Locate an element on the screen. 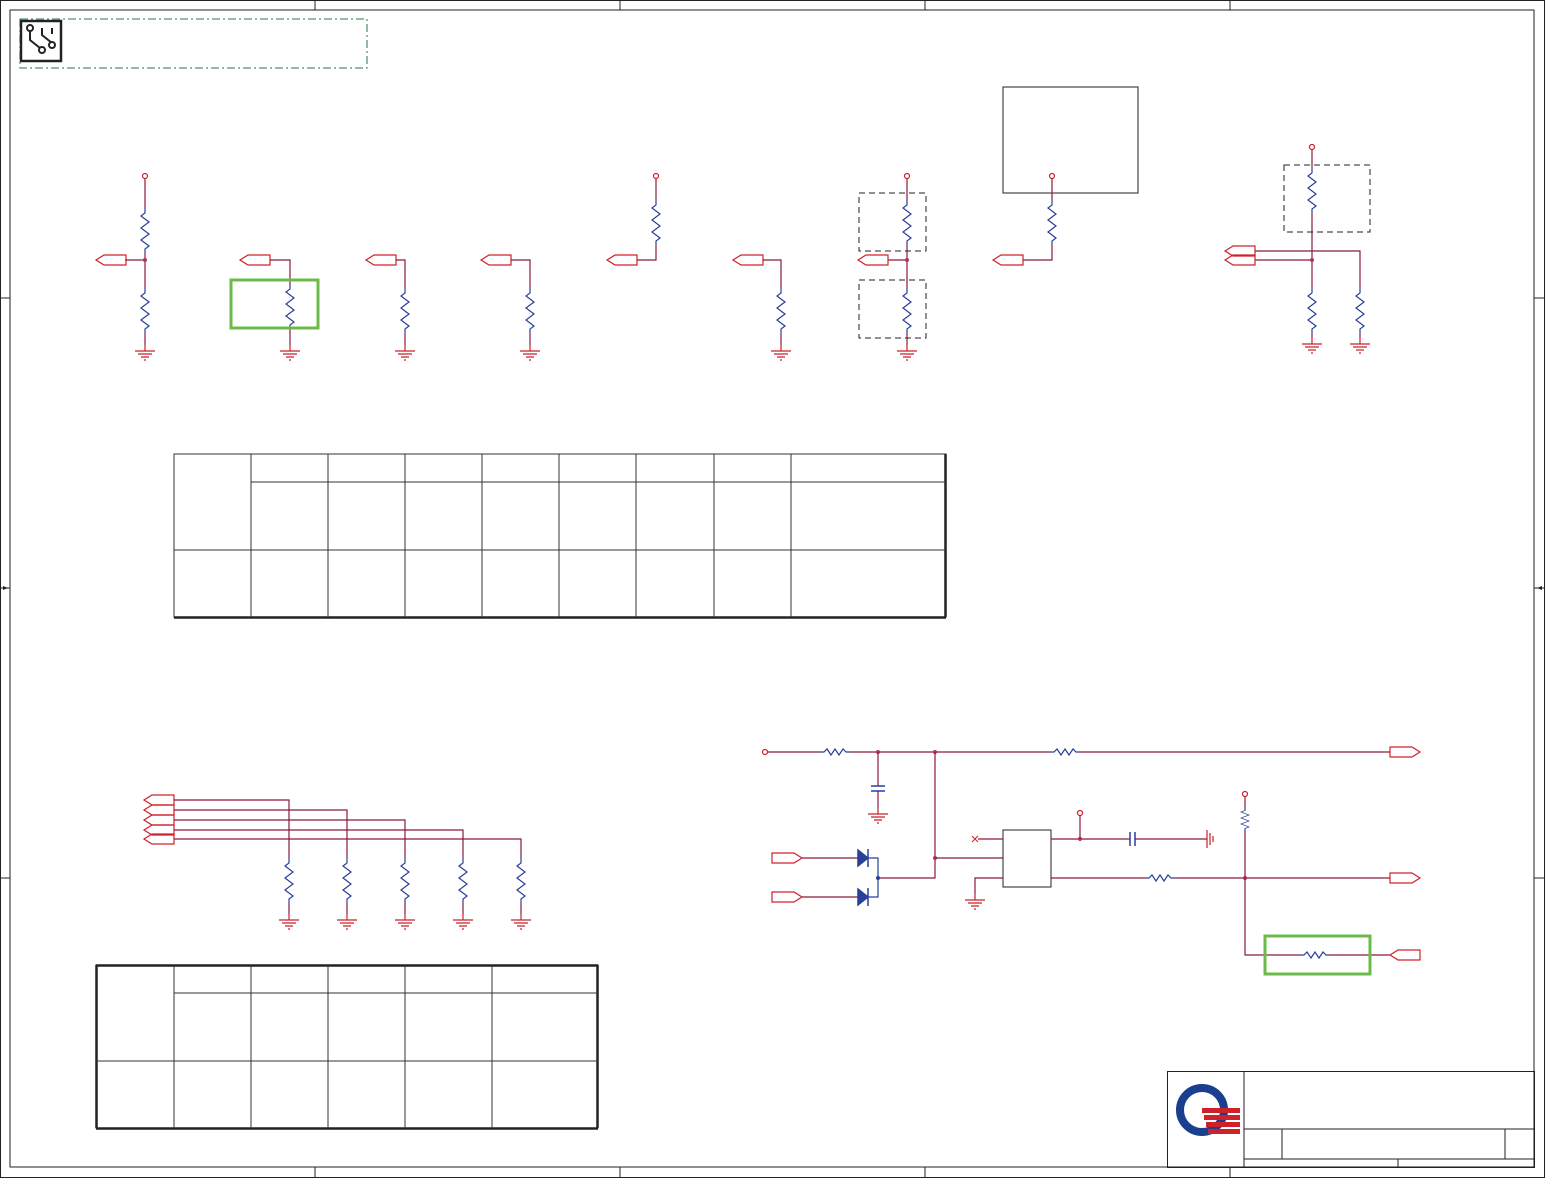 Image resolution: width=1545 pixels, height=1178 pixels. strap-bus-group is located at coordinates (337, 862).